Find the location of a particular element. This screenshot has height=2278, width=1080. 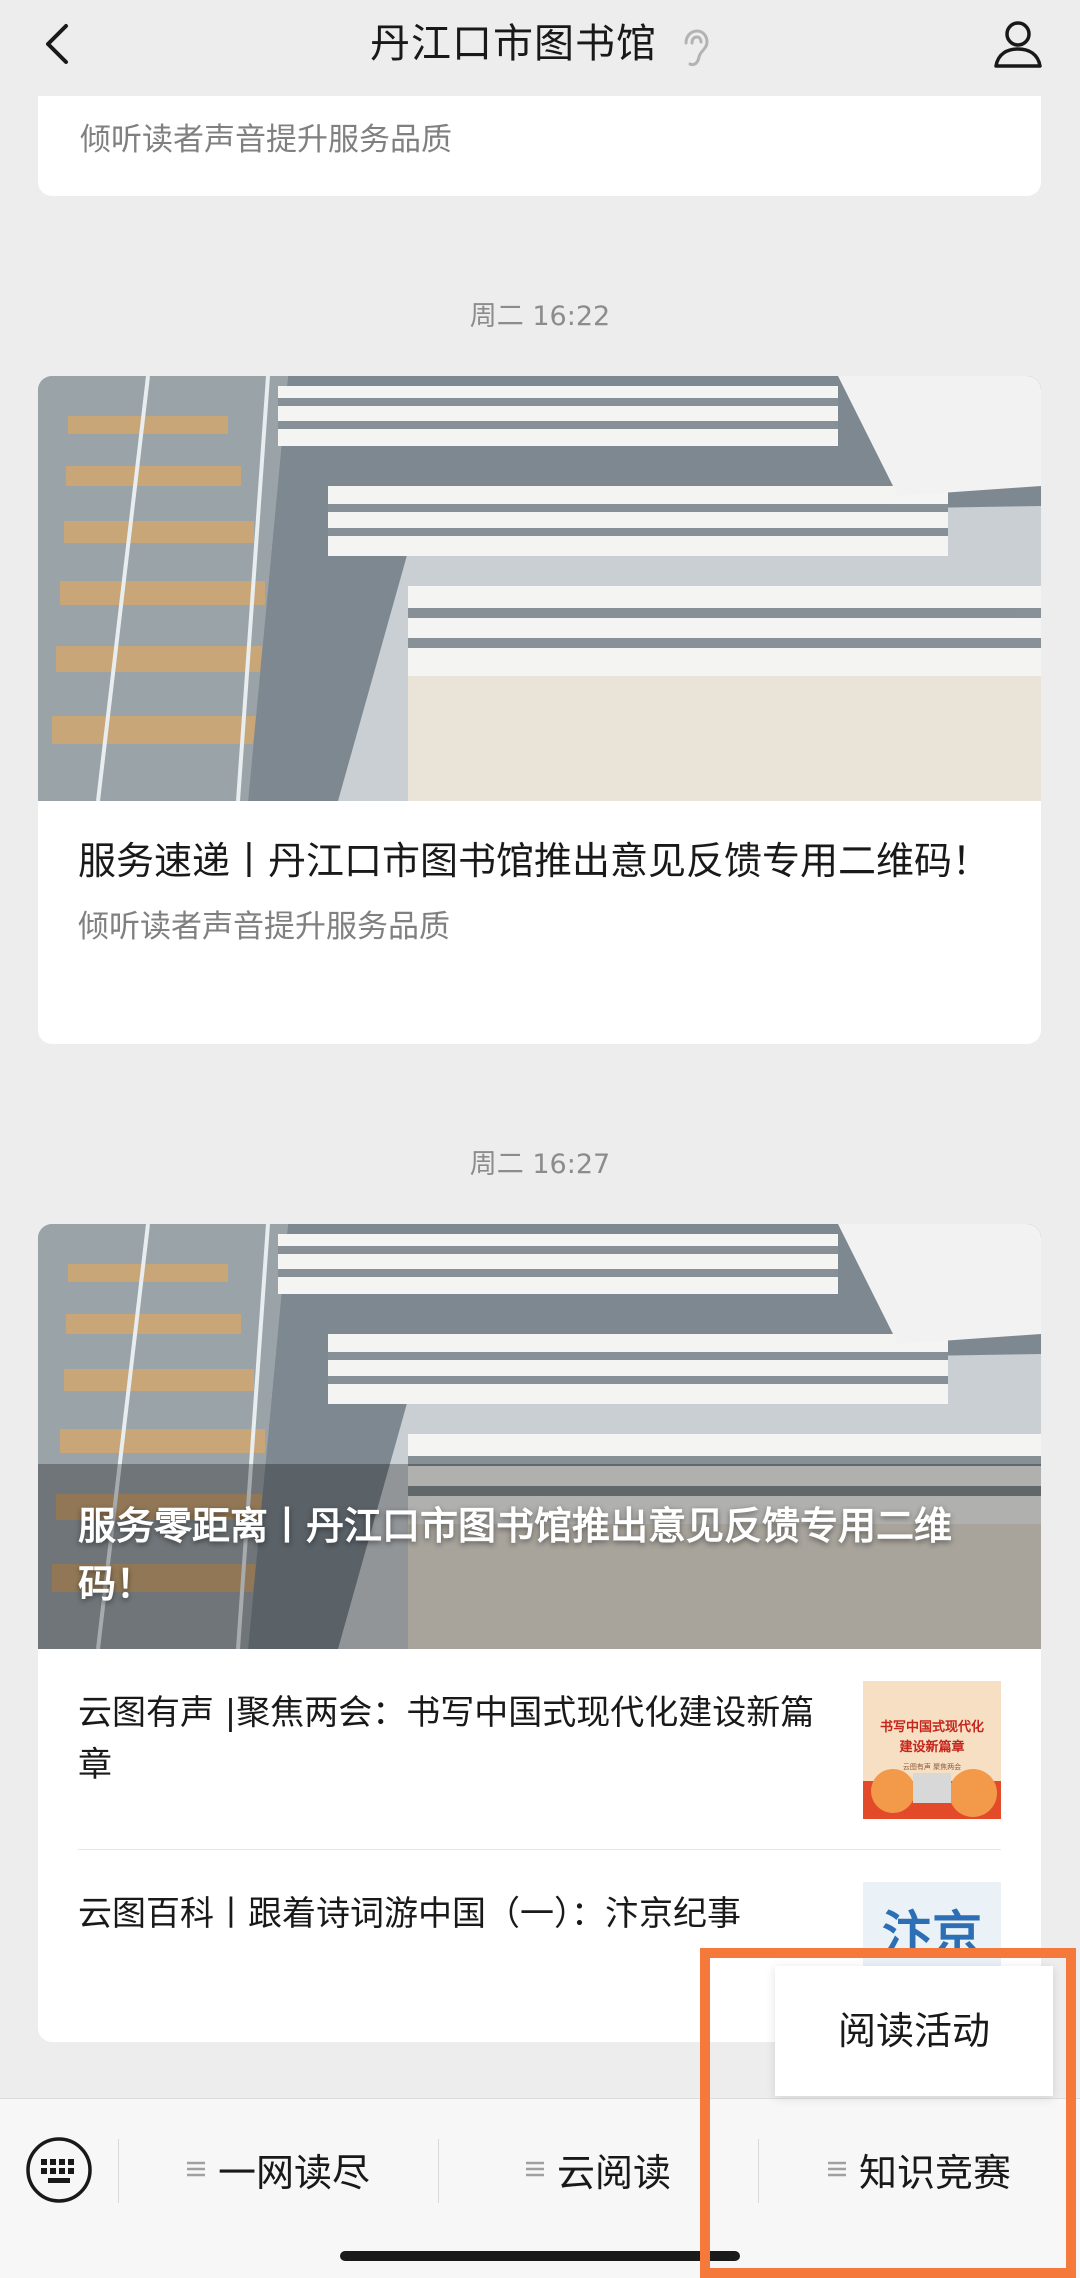

keyboard-icon is located at coordinates (59, 2170).